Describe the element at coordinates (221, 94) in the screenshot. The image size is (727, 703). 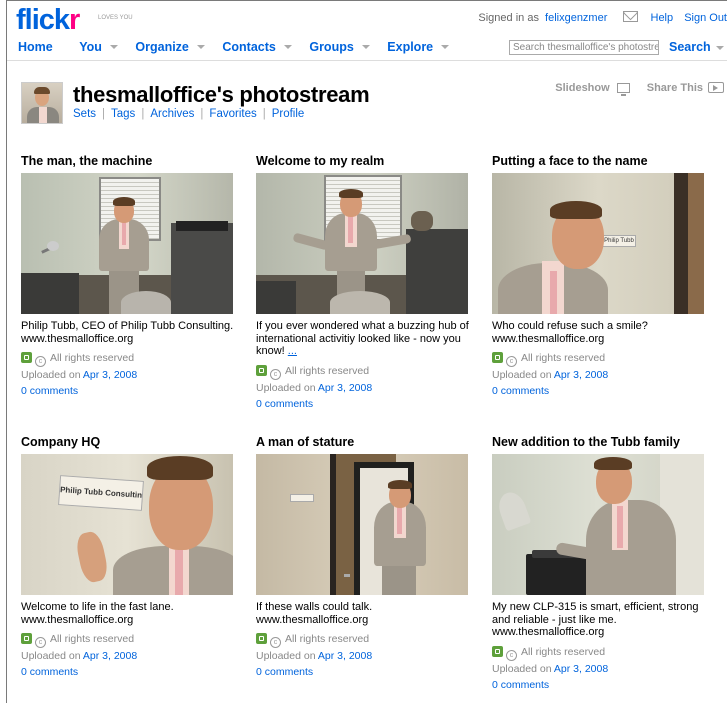
I see `page-title: thesmalloffice's photostream` at that location.